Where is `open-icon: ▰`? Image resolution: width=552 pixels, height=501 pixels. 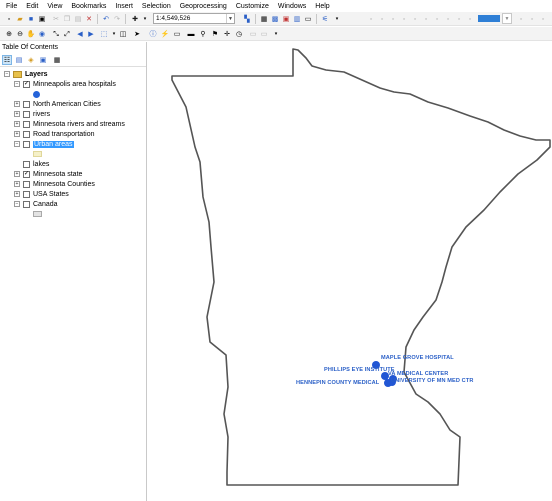 open-icon: ▰ is located at coordinates (20, 19).